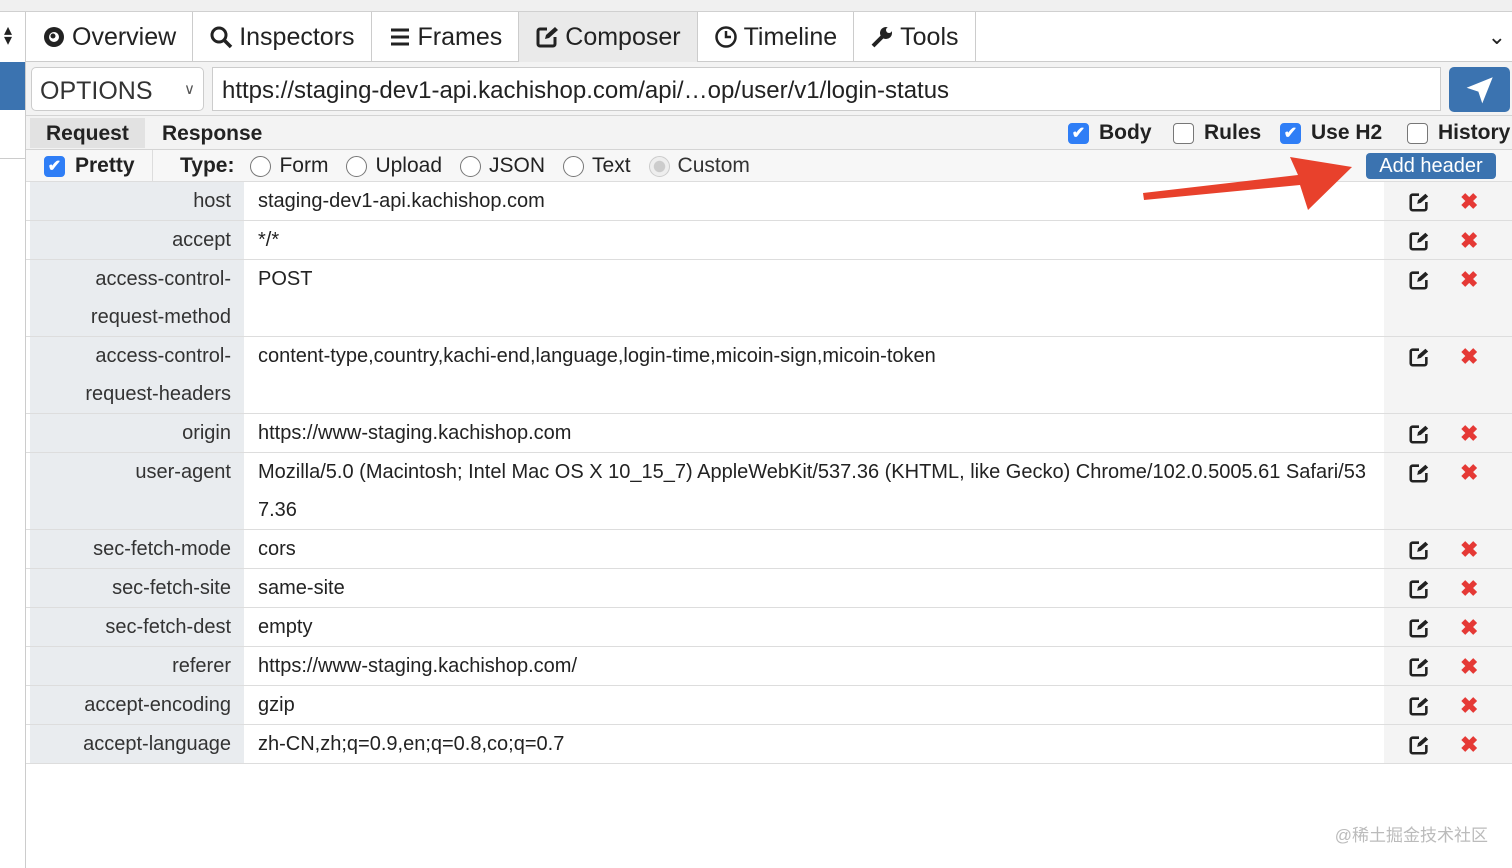 This screenshot has height=868, width=1512. Describe the element at coordinates (135, 298) in the screenshot. I see `header-key: access-control-request-method` at that location.